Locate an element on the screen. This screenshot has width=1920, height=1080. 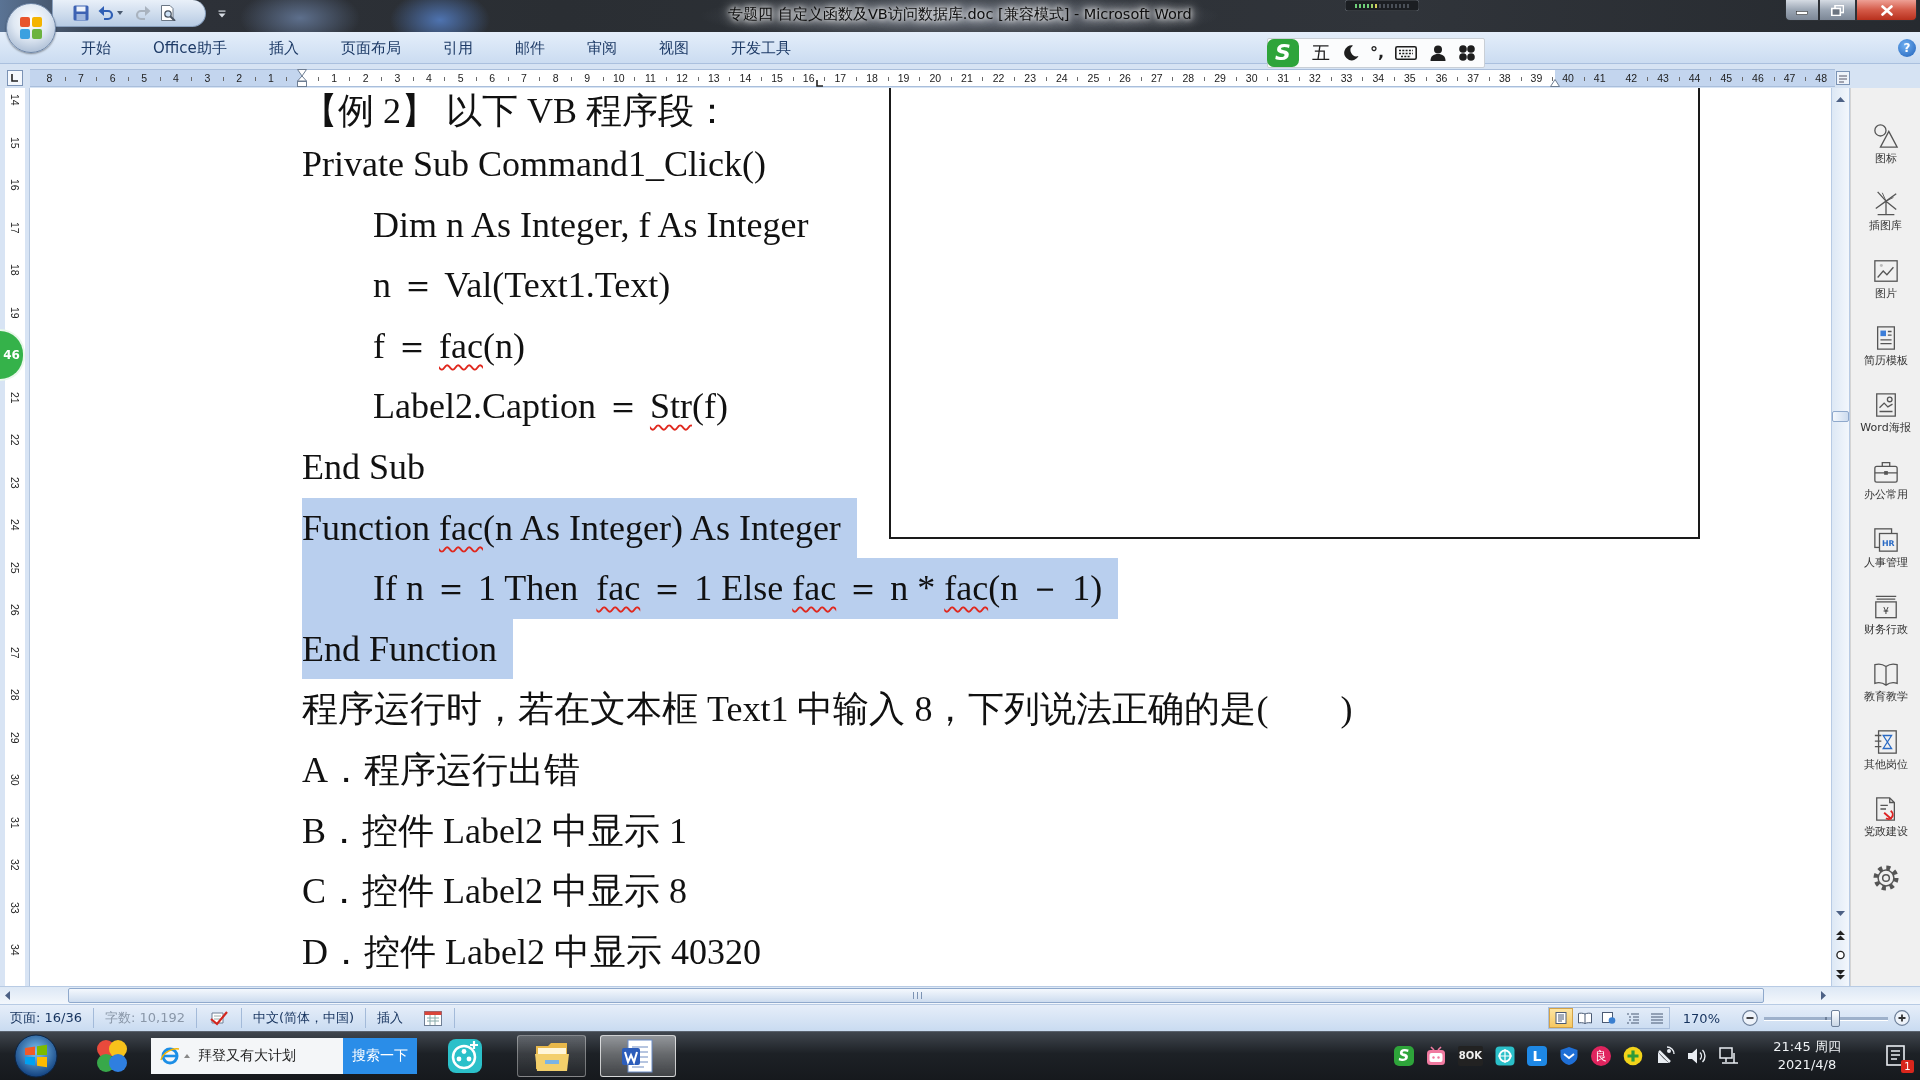
ruler-number: 3 is located at coordinates (207, 78).